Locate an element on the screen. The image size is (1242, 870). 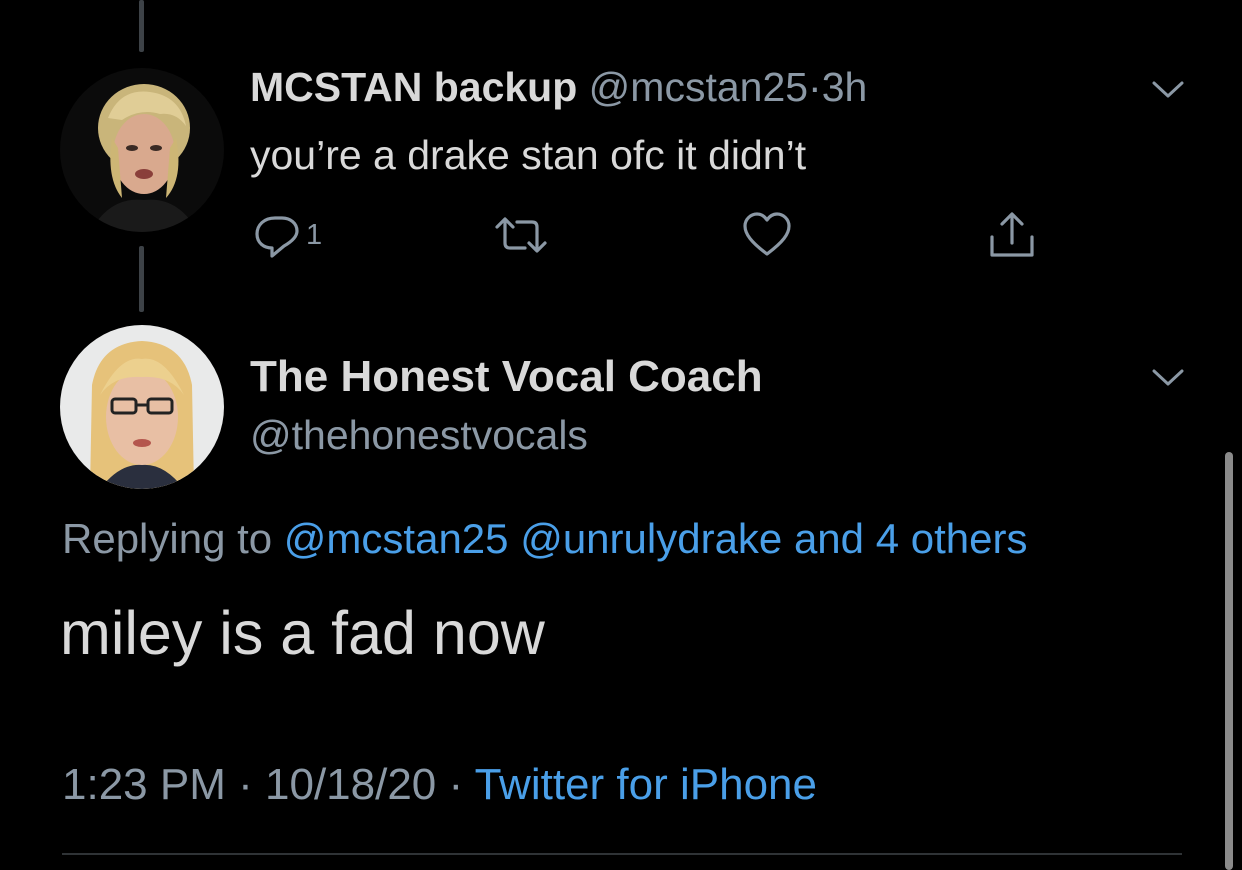
retweet-icon is located at coordinates (521, 235).